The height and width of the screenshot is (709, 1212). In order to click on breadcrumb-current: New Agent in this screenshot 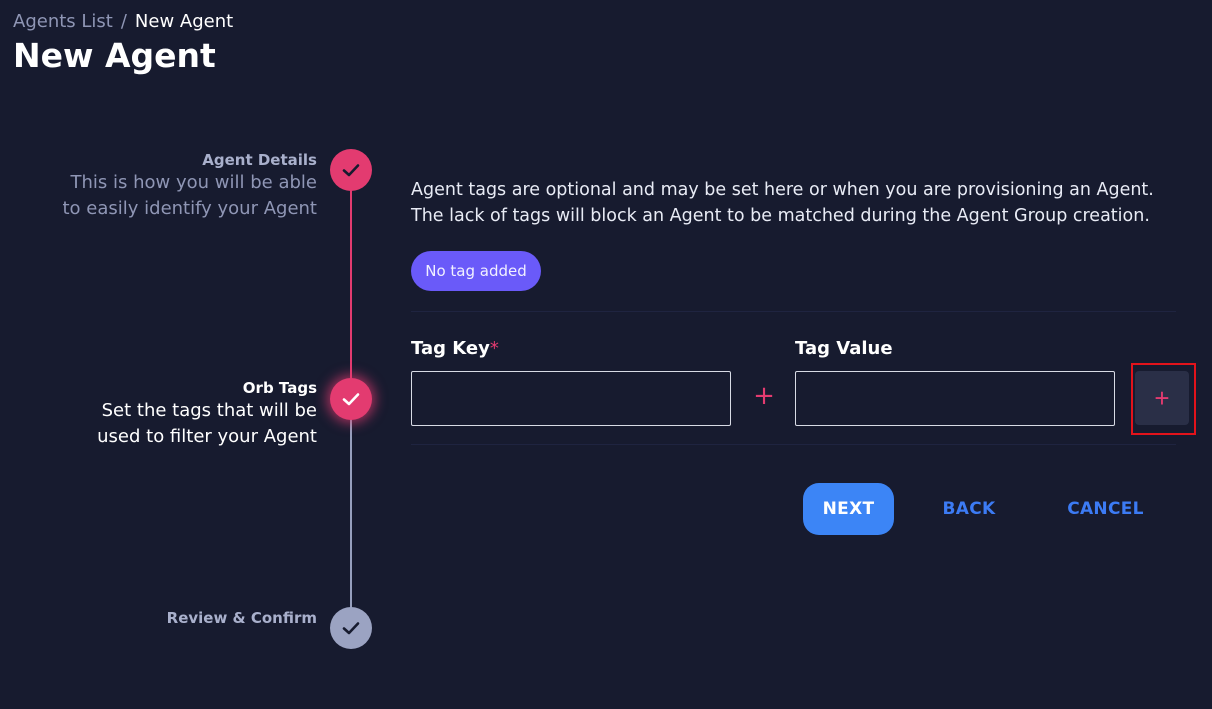, I will do `click(184, 21)`.